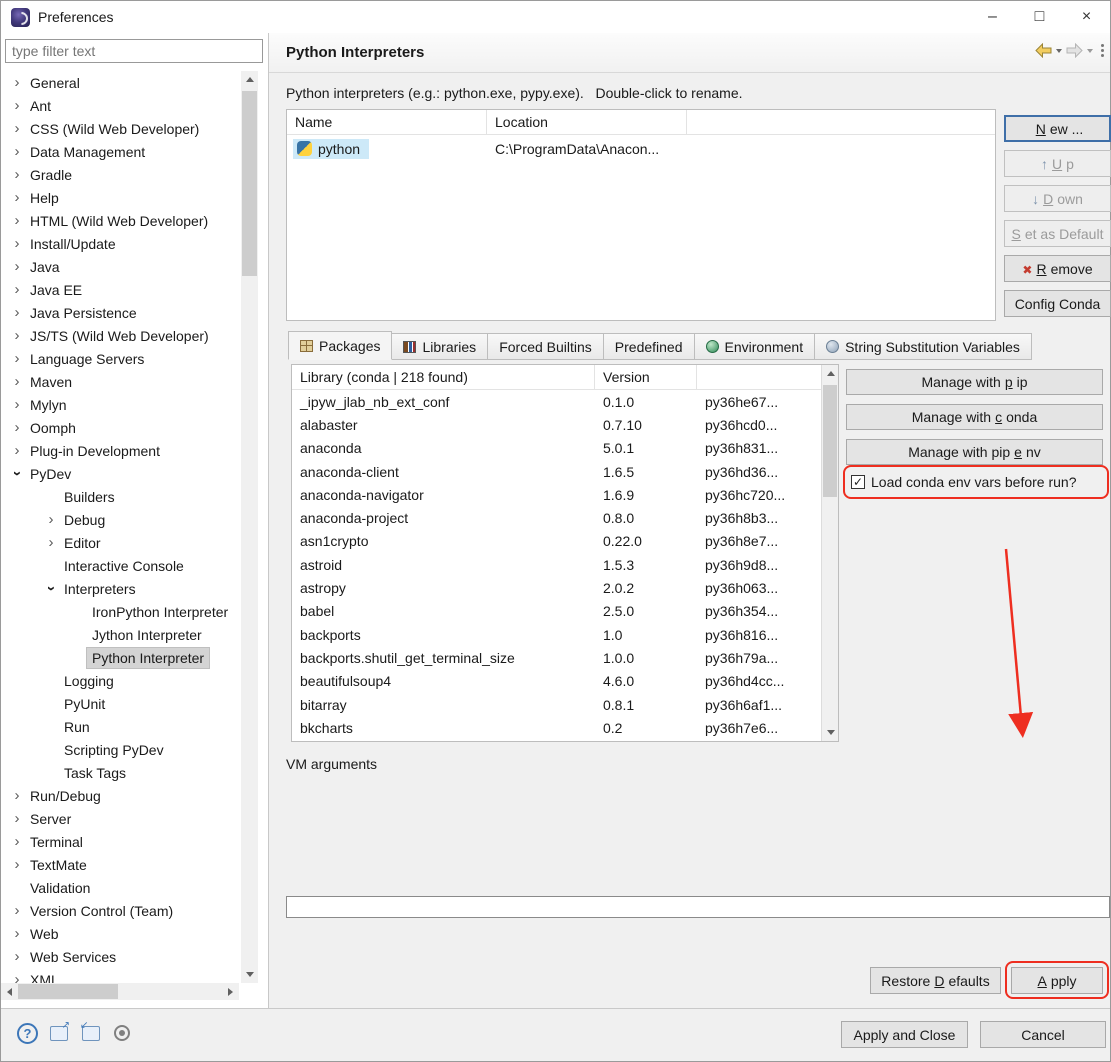 The width and height of the screenshot is (1111, 1062). What do you see at coordinates (121, 976) in the screenshot?
I see `sidebar-item-xml: XML` at bounding box center [121, 976].